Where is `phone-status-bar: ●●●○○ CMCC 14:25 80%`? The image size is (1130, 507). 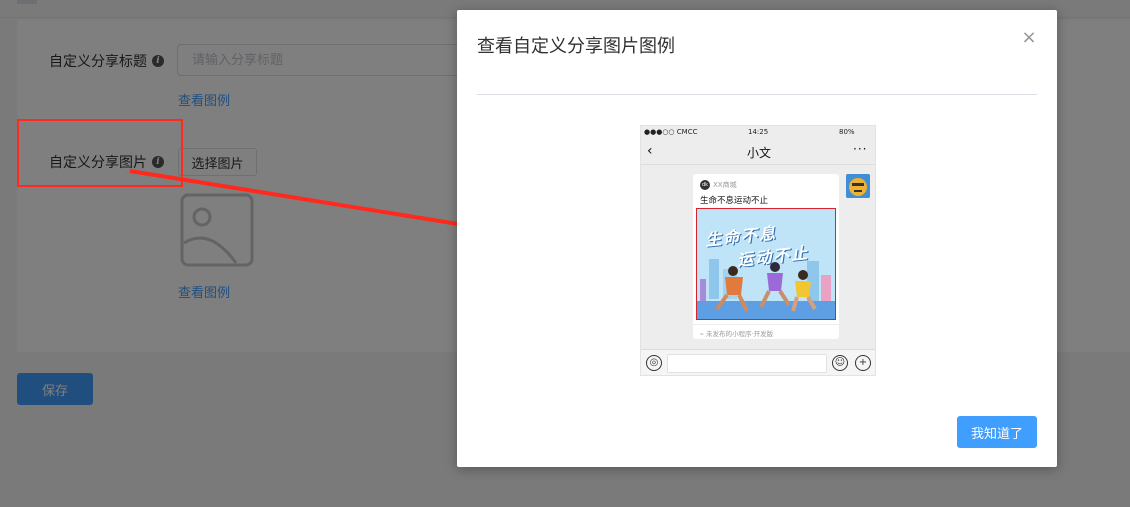
phone-status-bar: ●●●○○ CMCC 14:25 80% is located at coordinates (758, 132).